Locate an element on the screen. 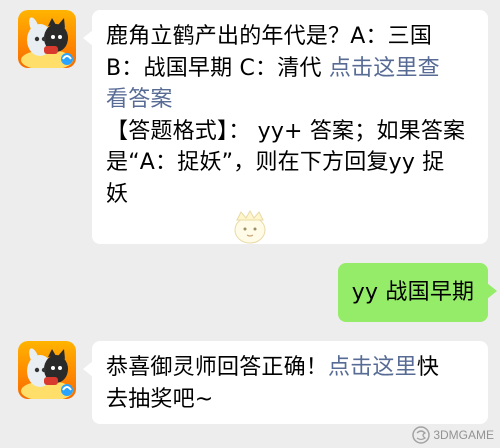 The image size is (500, 448). ghost-sticker-icon is located at coordinates (250, 226).